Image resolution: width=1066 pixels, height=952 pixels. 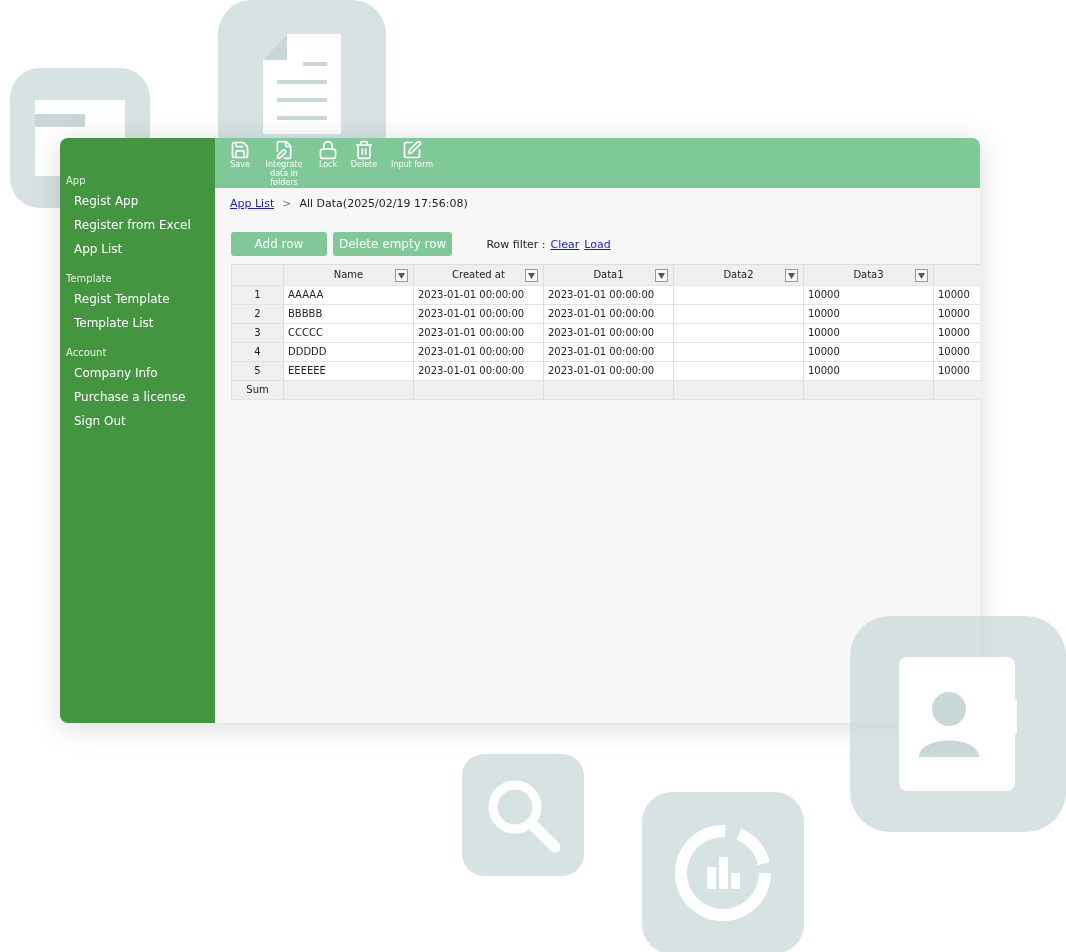 What do you see at coordinates (349, 314) in the screenshot?
I see `table-cell: BBBBB` at bounding box center [349, 314].